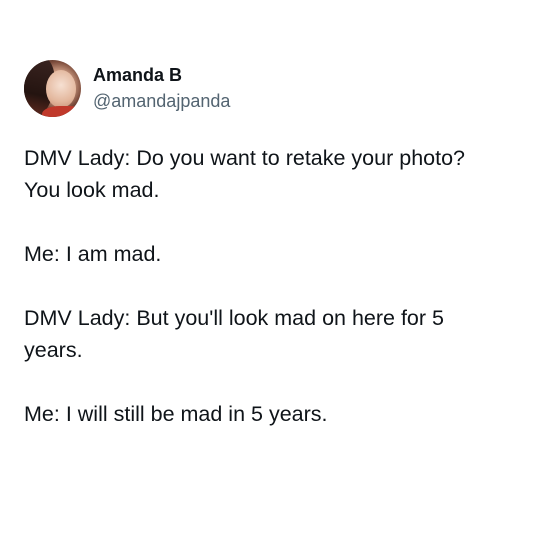 The height and width of the screenshot is (552, 552). Describe the element at coordinates (161, 75) in the screenshot. I see `author-display-name: Amanda B` at that location.